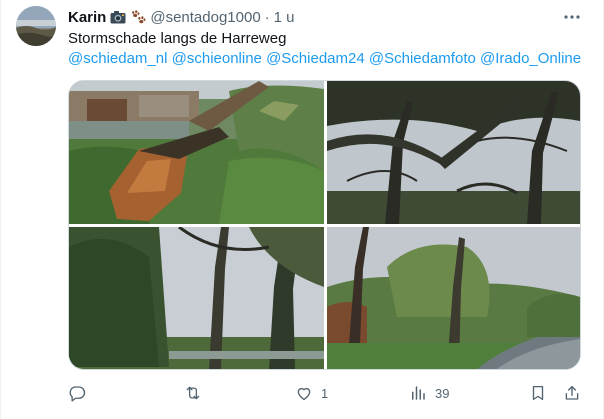 This screenshot has width=604, height=419. I want to click on paw-prints-icon, so click(138, 17).